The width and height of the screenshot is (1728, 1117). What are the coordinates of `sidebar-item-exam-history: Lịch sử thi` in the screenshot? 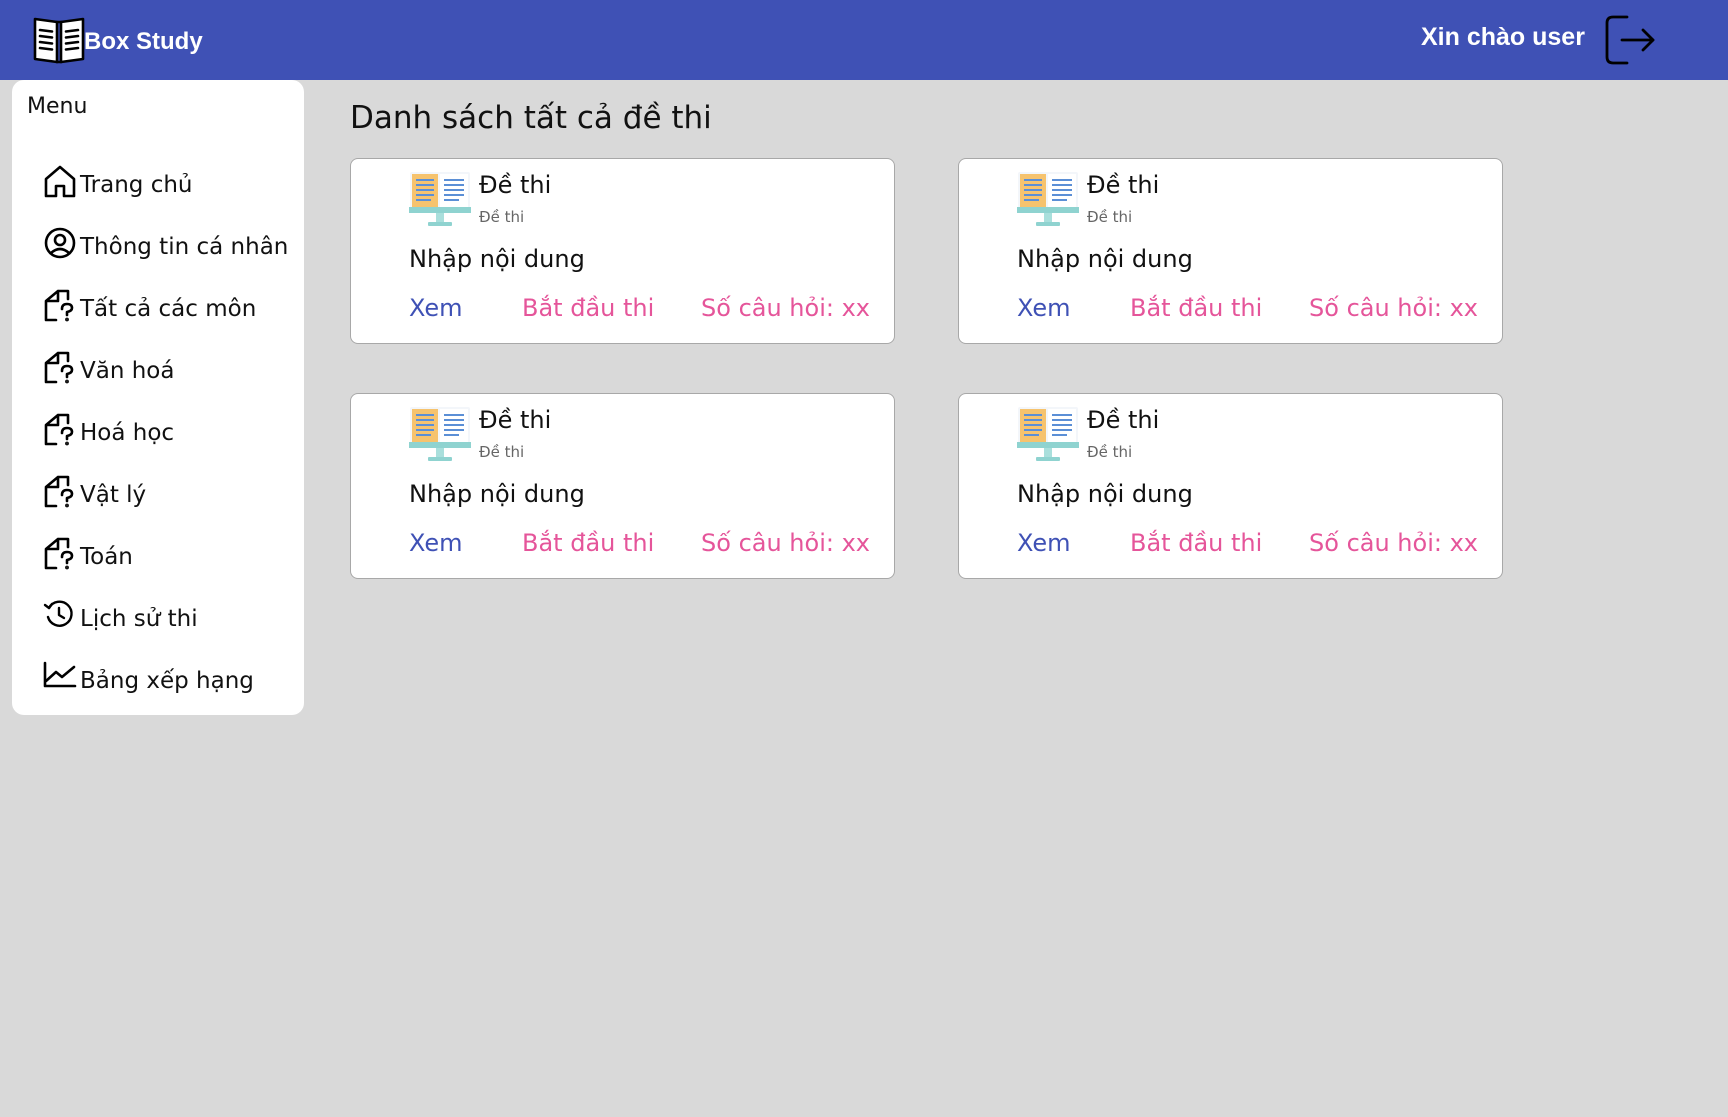 It's located at (167, 617).